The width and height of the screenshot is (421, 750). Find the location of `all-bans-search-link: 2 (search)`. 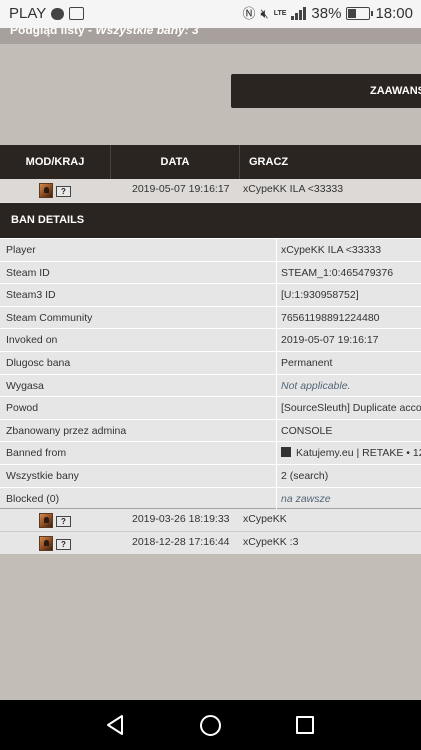

all-bans-search-link: 2 (search) is located at coordinates (304, 476).